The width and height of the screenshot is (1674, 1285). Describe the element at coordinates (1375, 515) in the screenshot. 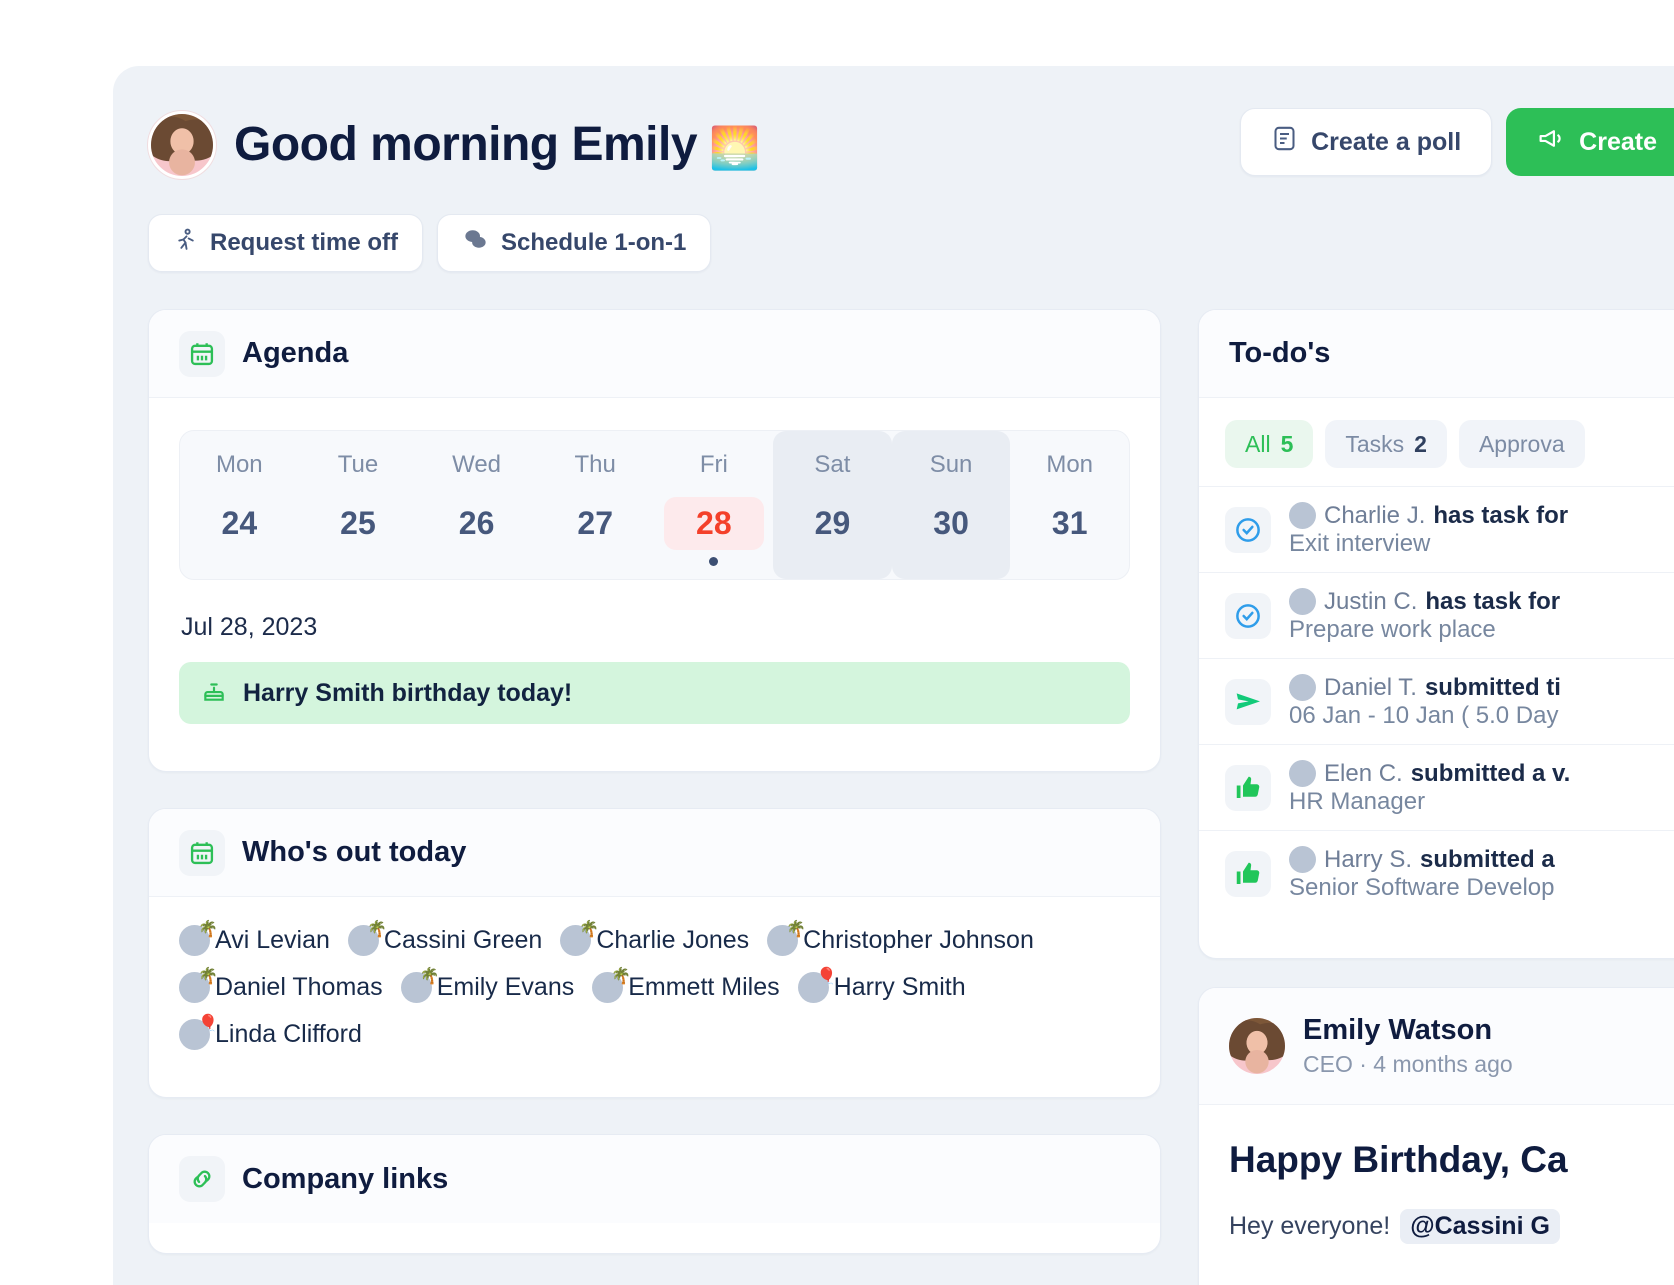

I see `todo-who: Charlie J.` at that location.